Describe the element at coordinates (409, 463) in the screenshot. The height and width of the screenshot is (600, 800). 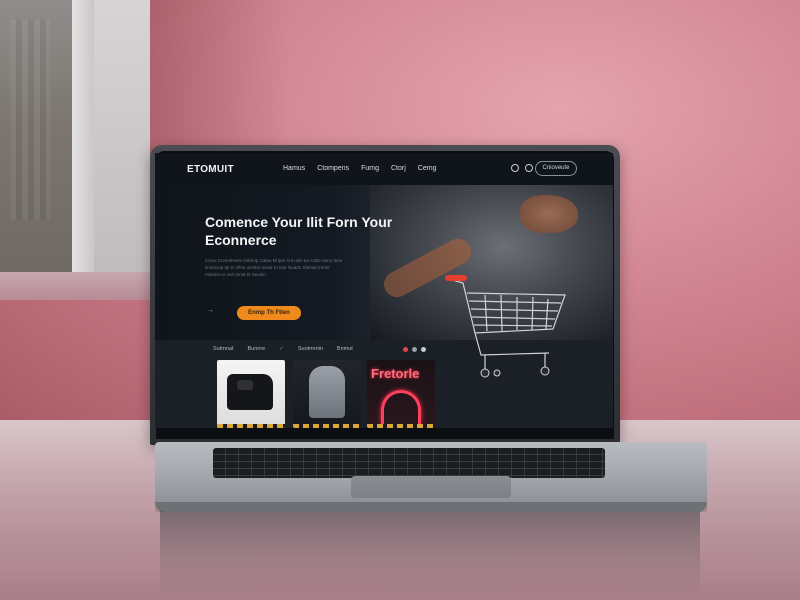
I see `keyboard` at that location.